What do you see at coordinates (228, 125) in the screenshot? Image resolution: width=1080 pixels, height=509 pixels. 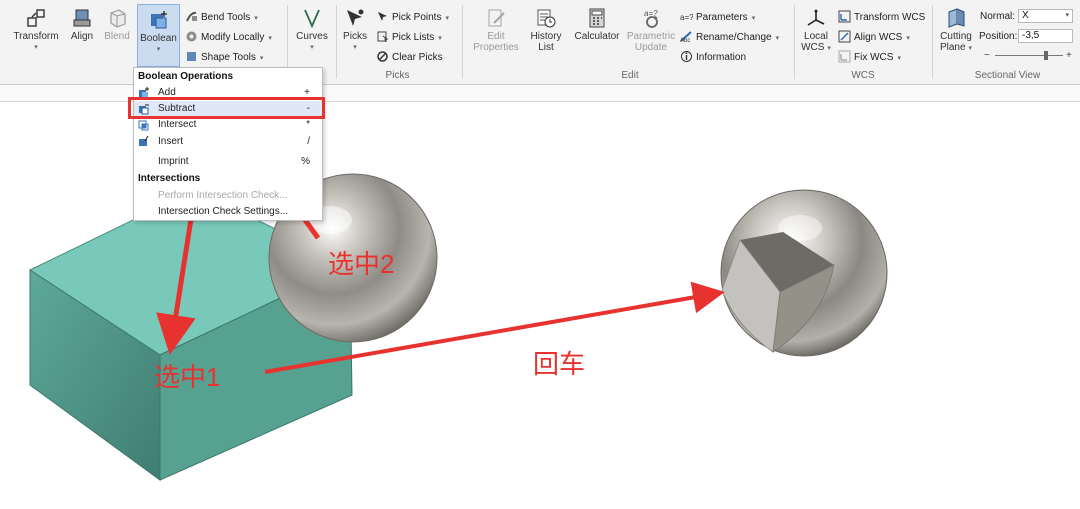 I see `menu-item-intersect: Intersect *` at bounding box center [228, 125].